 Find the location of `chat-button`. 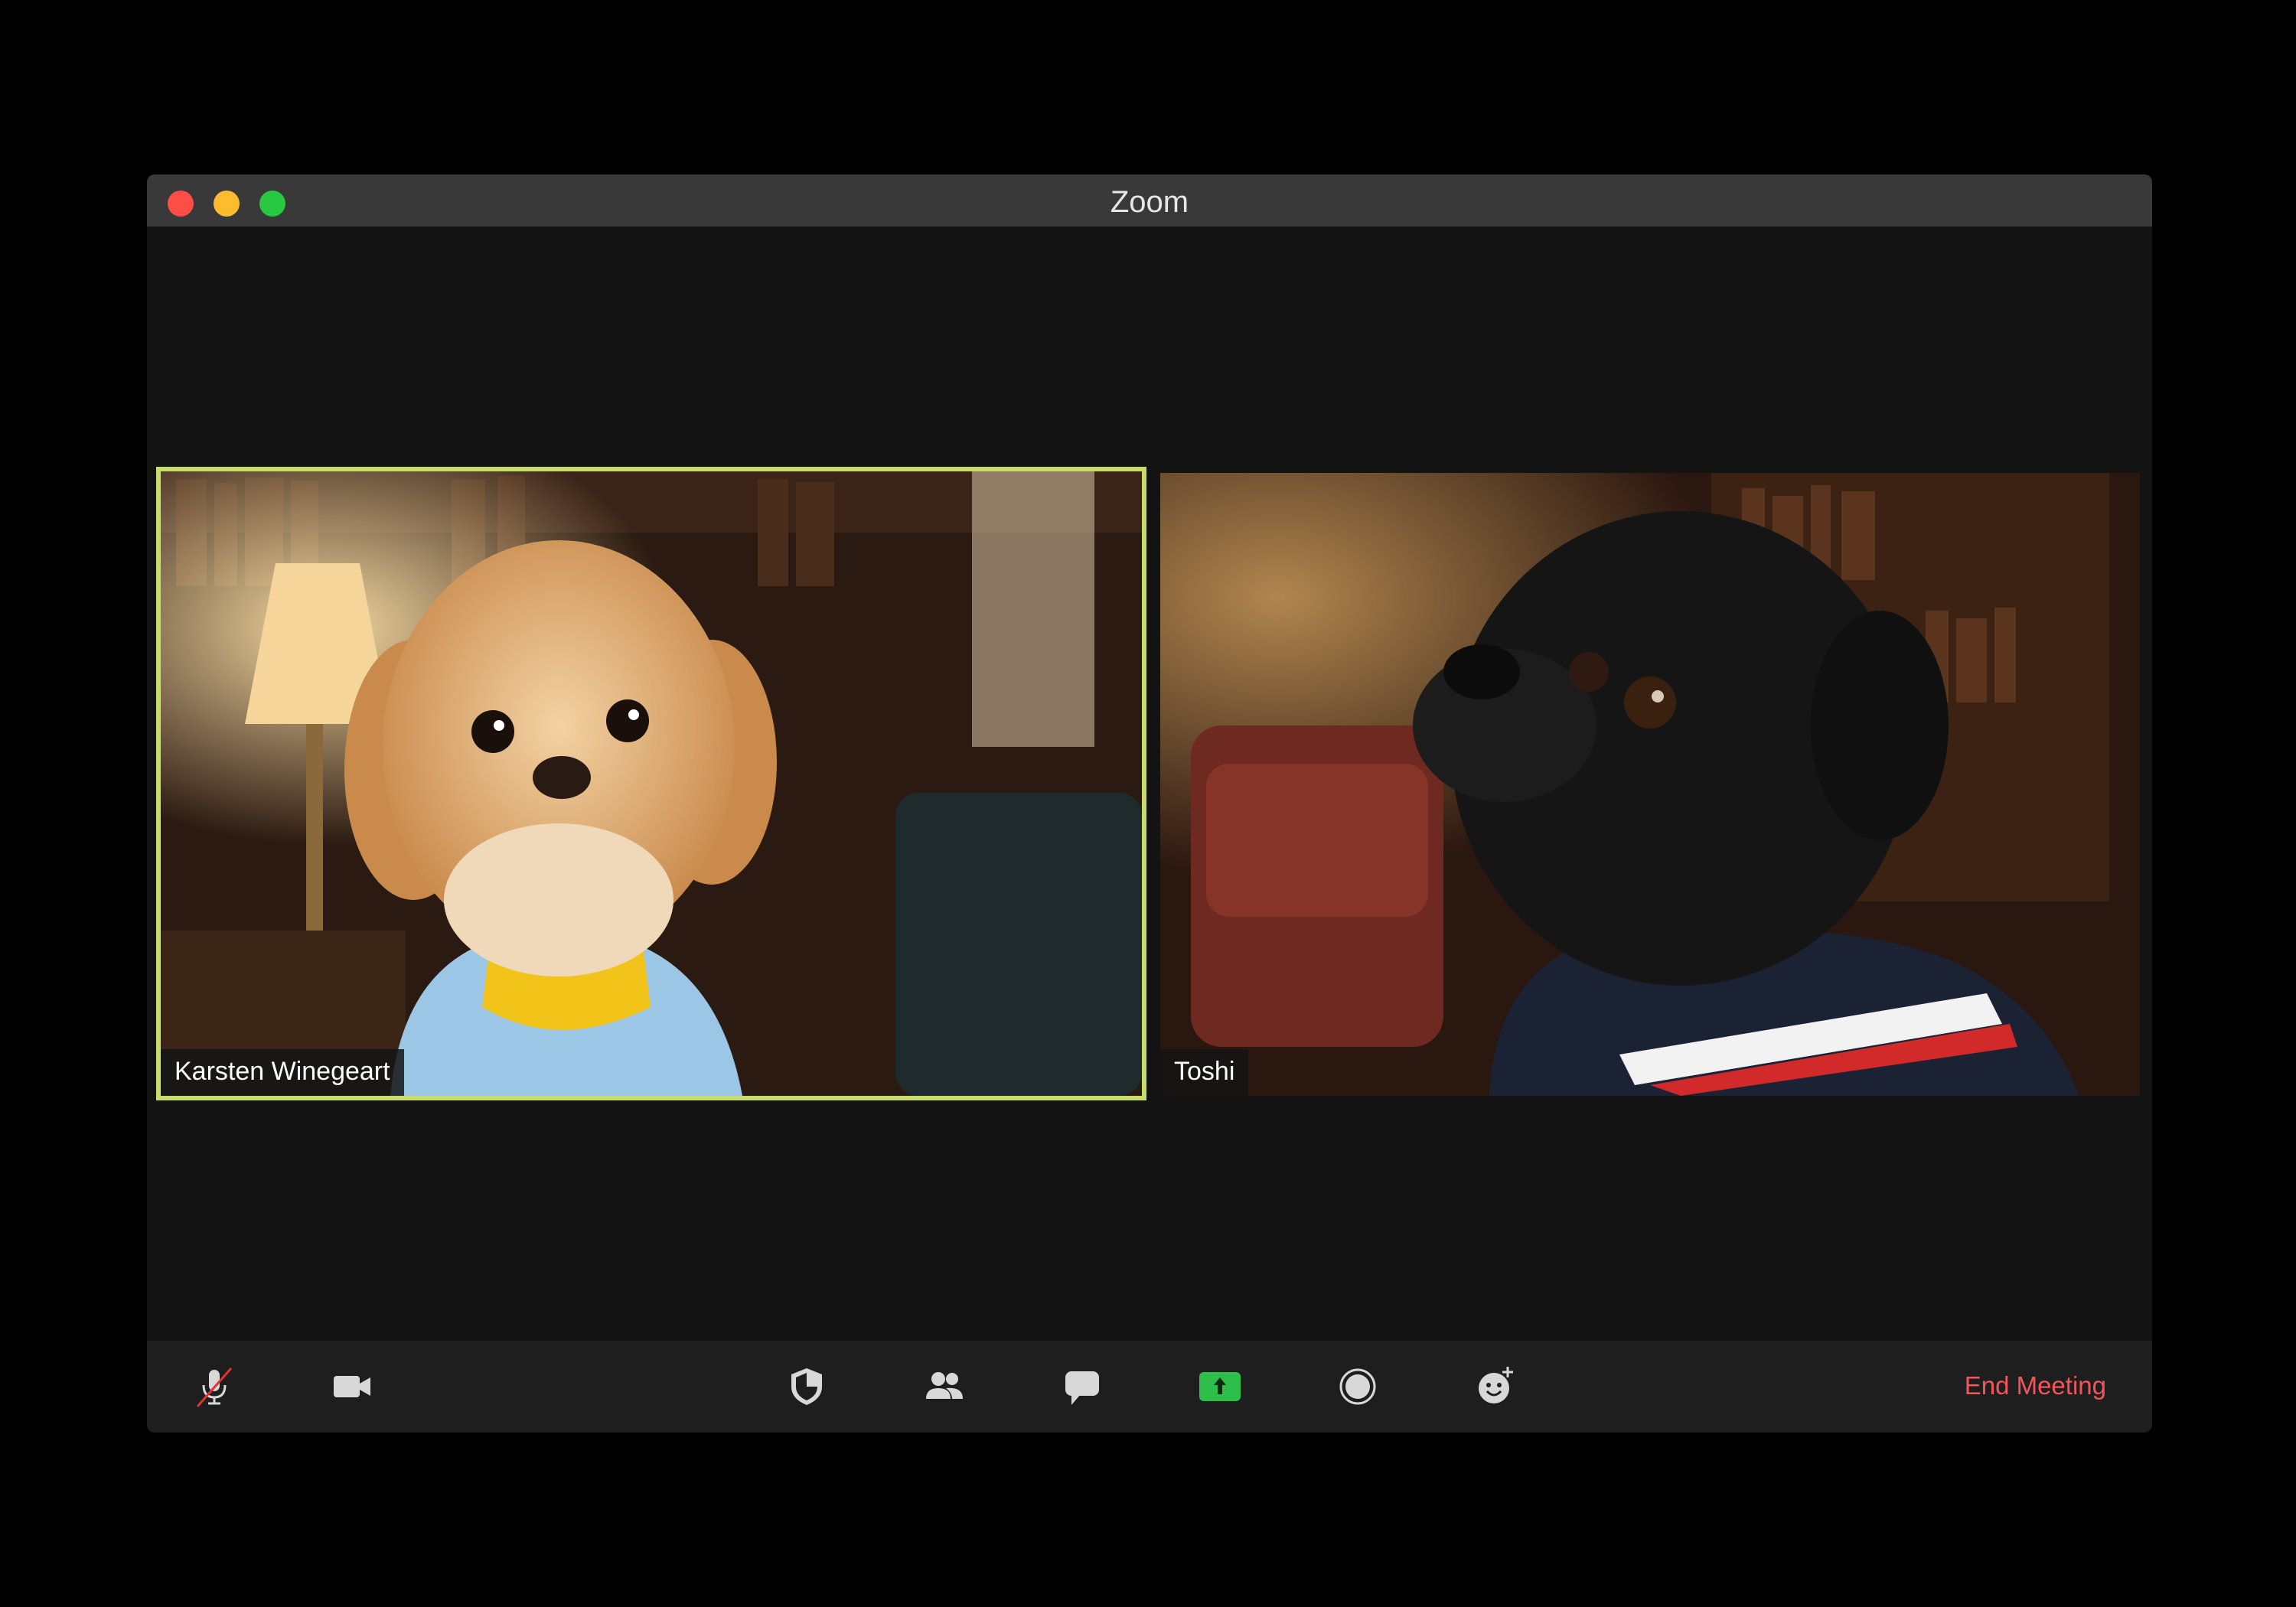

chat-button is located at coordinates (1082, 1386).